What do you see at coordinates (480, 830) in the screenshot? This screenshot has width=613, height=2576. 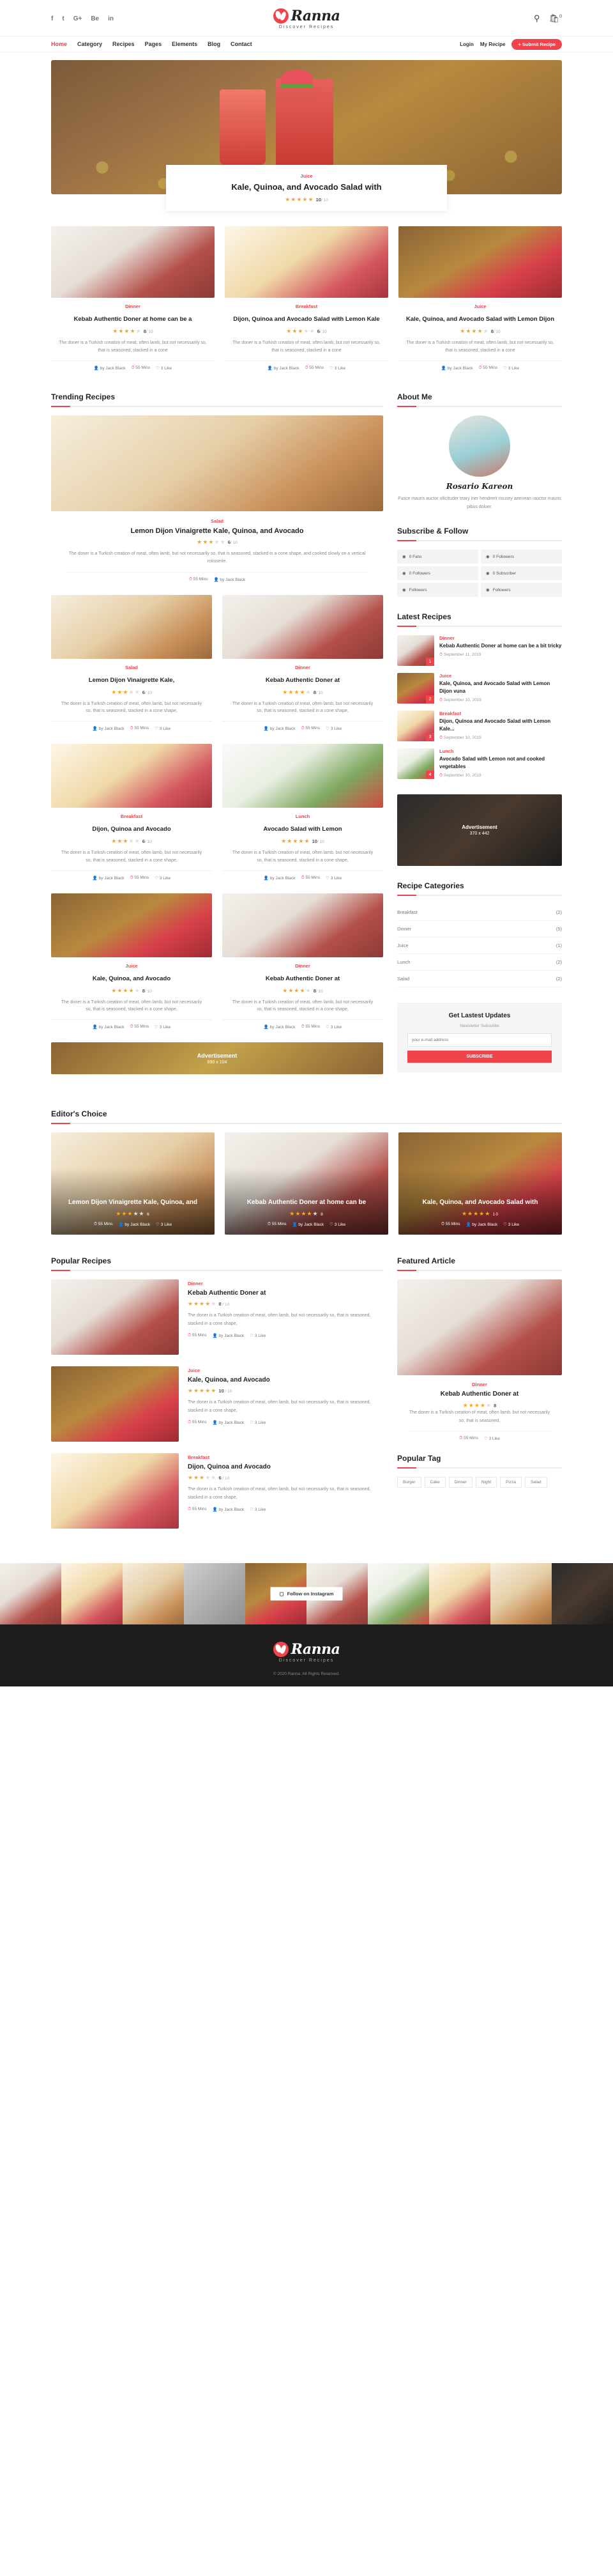 I see `ad-box: Advertisement 370 x 442` at bounding box center [480, 830].